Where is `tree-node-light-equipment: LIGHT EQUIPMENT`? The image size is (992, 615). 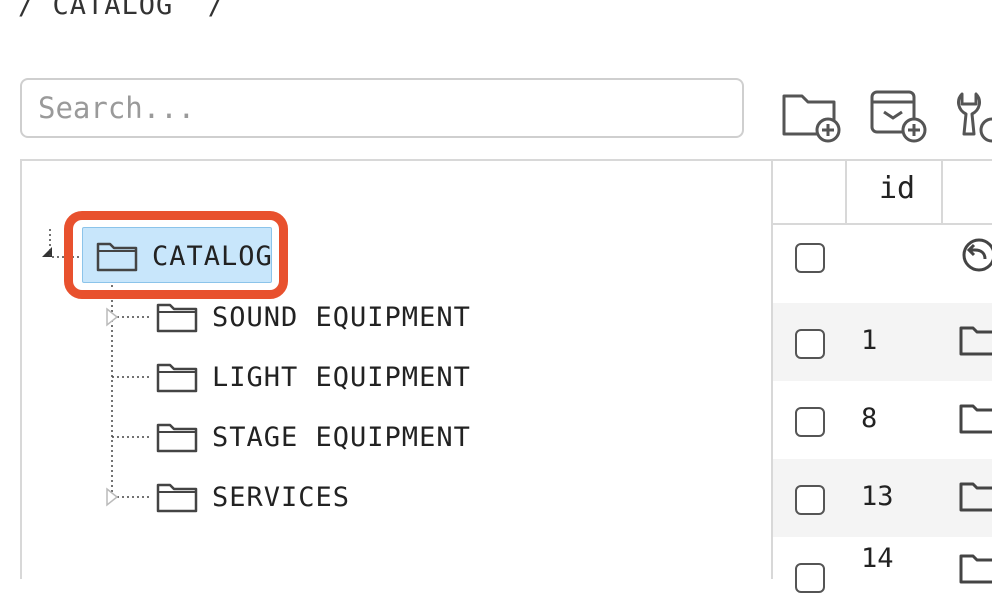
tree-node-light-equipment: LIGHT EQUIPMENT is located at coordinates (313, 377).